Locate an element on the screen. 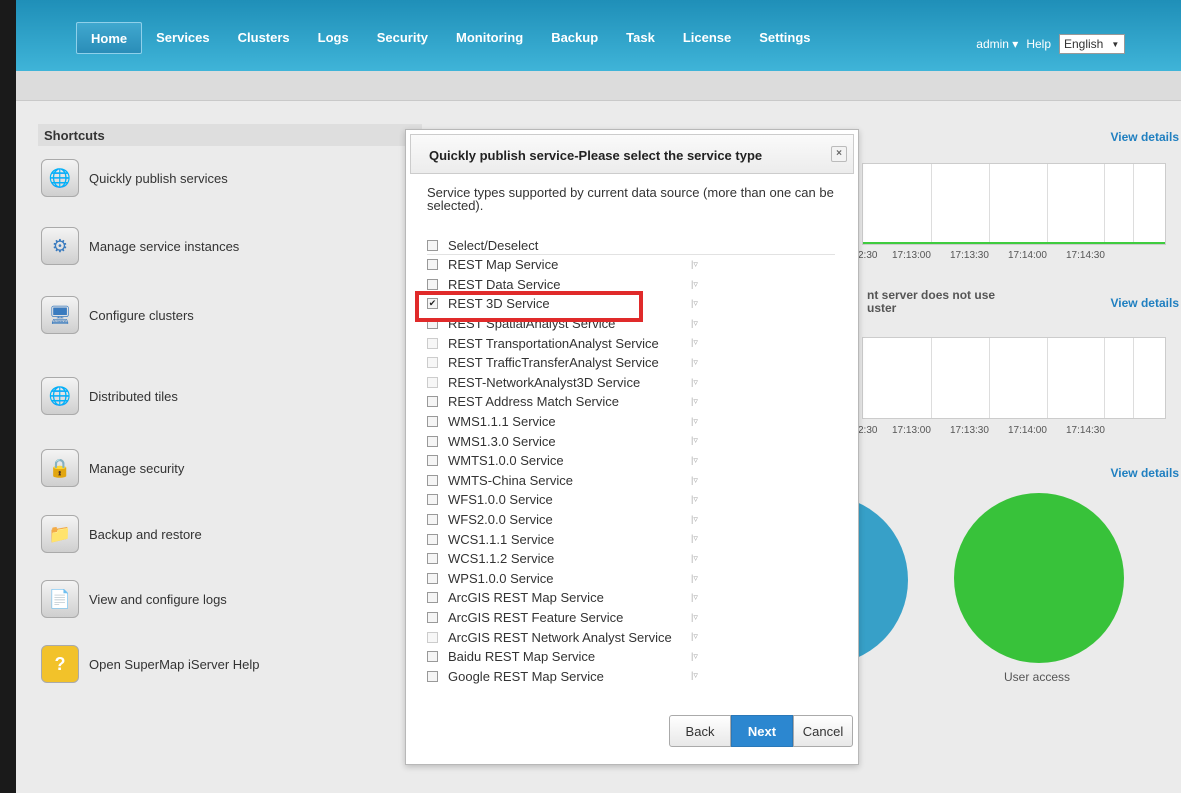  service-row: WPS1.0.0 Service |▿ is located at coordinates (631, 579).